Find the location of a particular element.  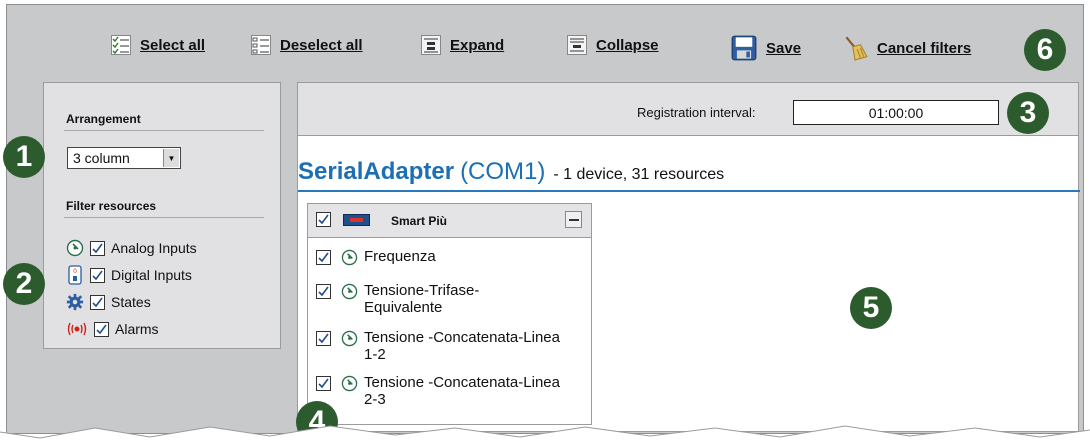

resource-label: Tensione -Concatenata-Linea 1-2 is located at coordinates (462, 346).